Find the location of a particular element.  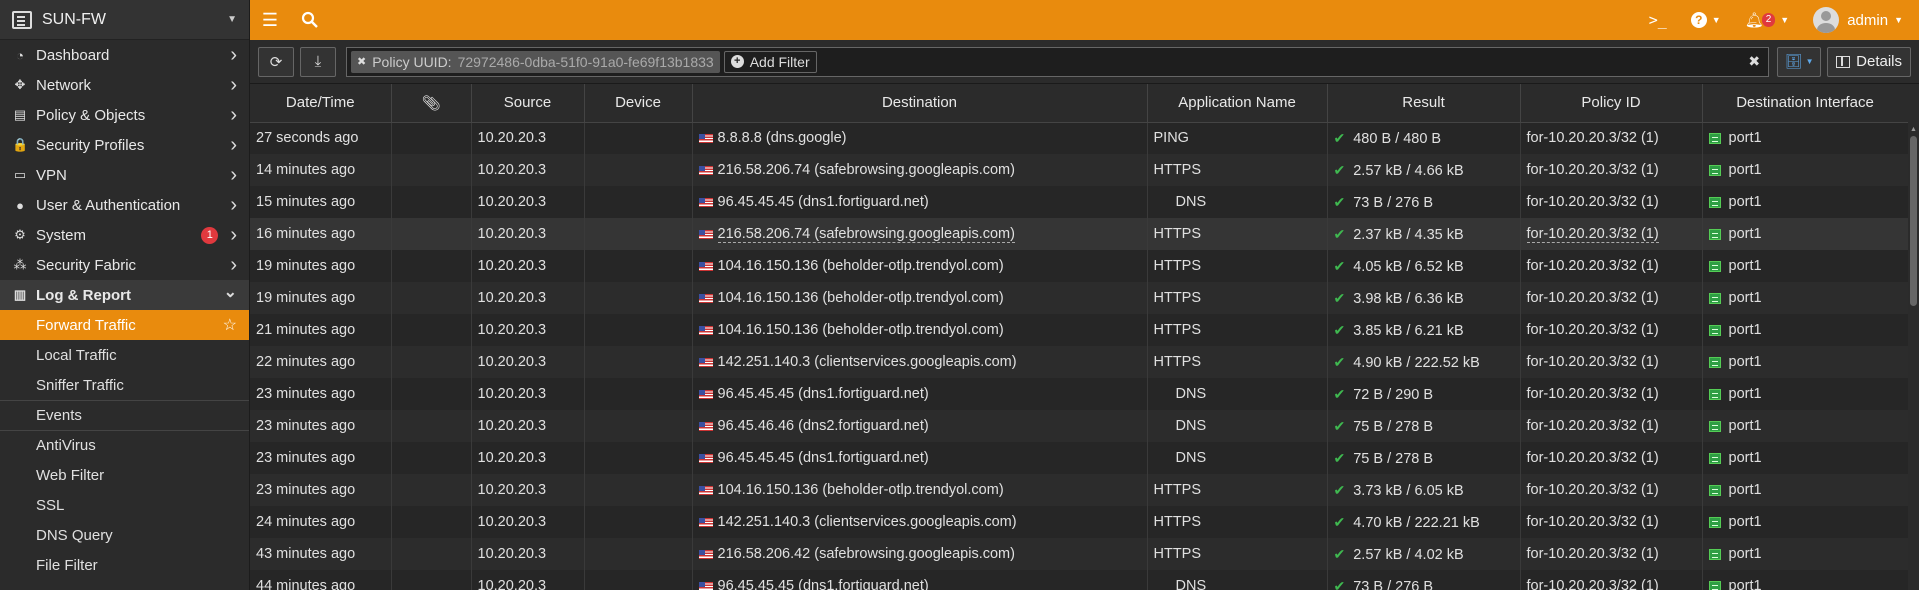

download-button: ⤓ is located at coordinates (318, 61).